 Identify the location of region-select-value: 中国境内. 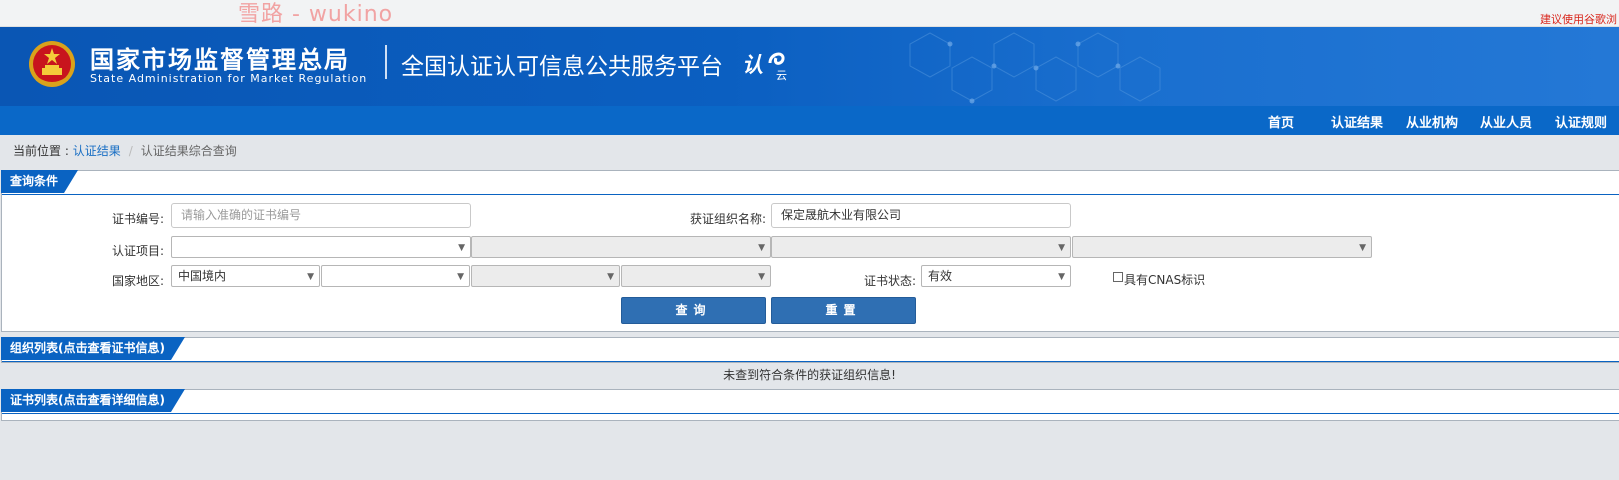
(202, 276).